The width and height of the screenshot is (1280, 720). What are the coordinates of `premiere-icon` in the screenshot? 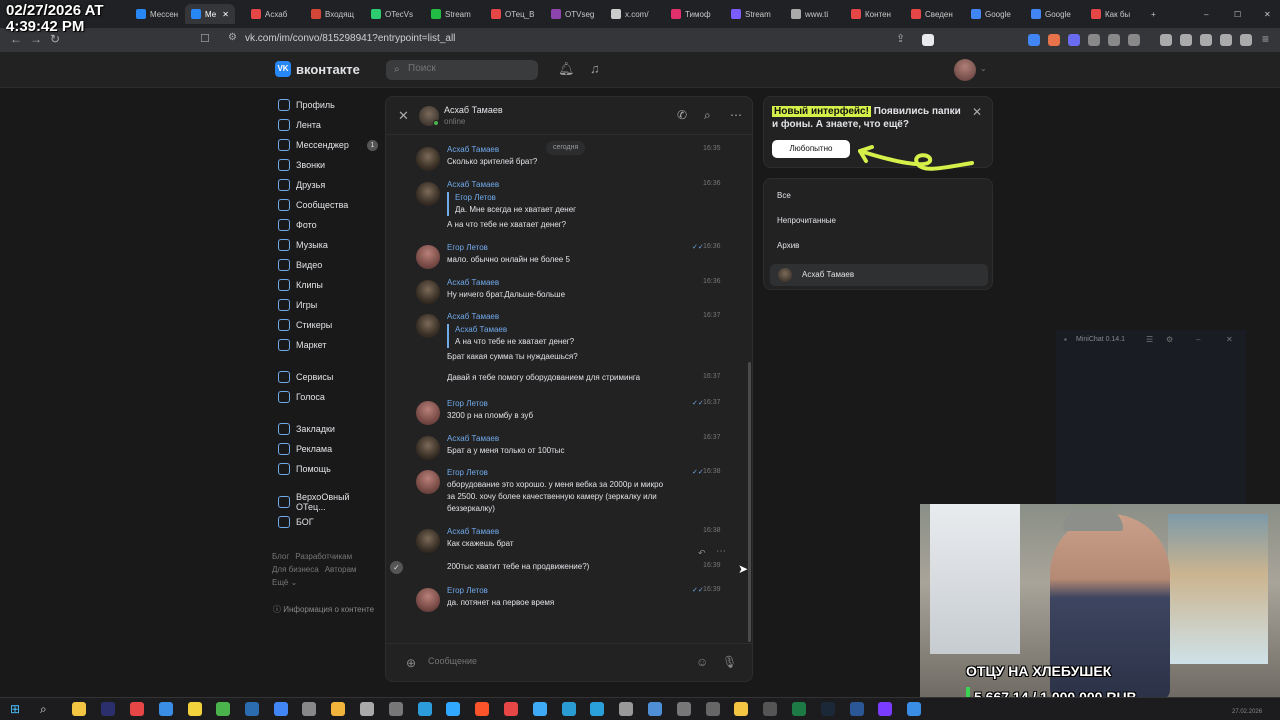 It's located at (108, 709).